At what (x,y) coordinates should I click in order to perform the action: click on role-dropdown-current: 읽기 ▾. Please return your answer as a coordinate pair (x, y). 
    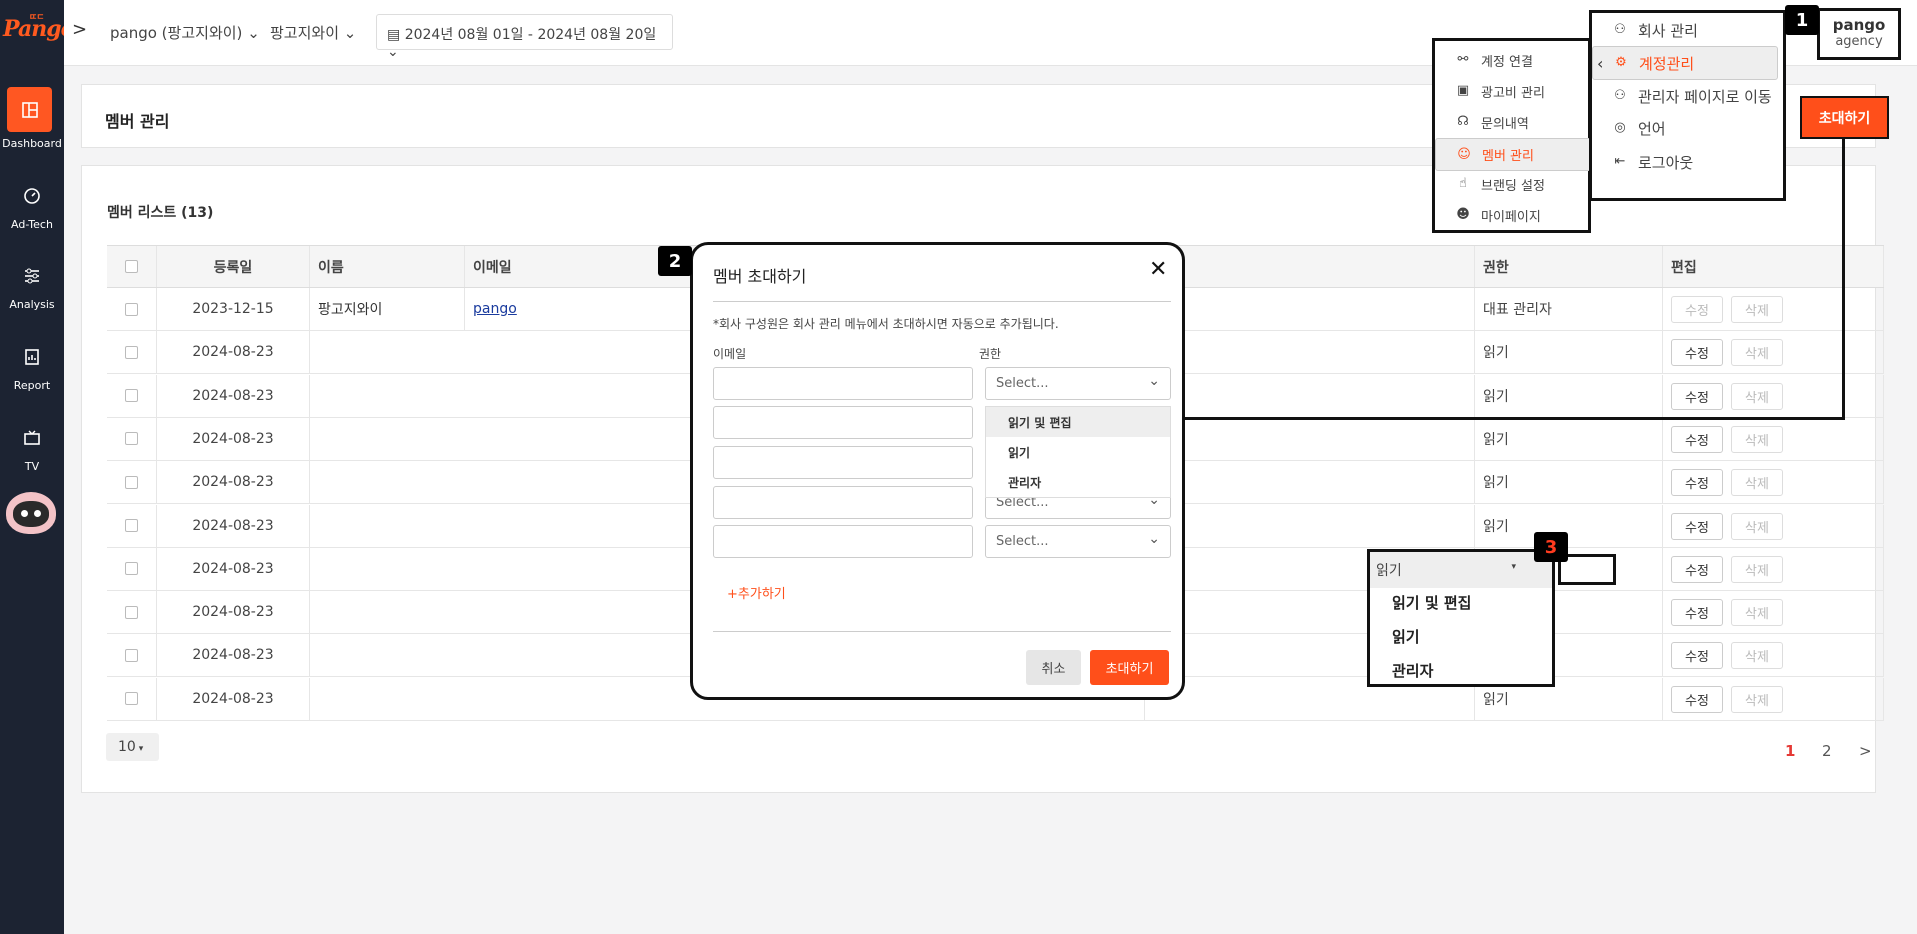
    Looking at the image, I should click on (1461, 570).